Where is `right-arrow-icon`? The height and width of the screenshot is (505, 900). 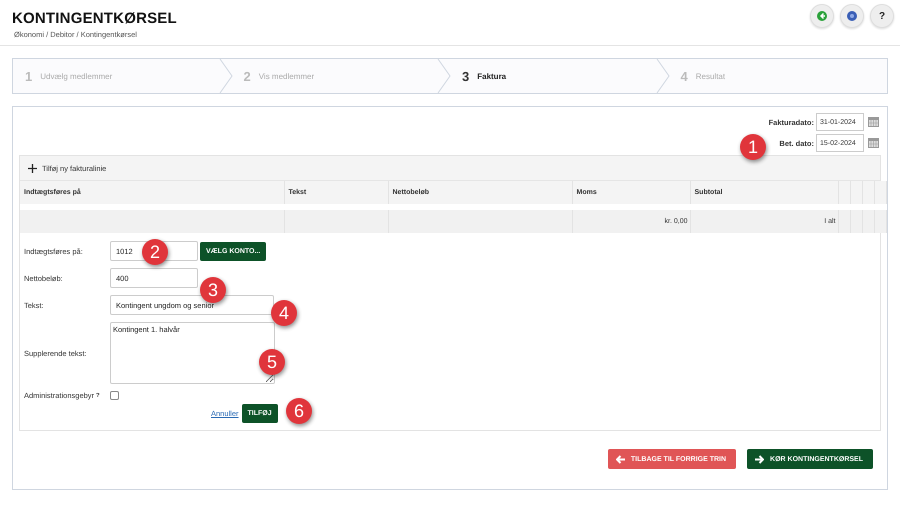 right-arrow-icon is located at coordinates (759, 459).